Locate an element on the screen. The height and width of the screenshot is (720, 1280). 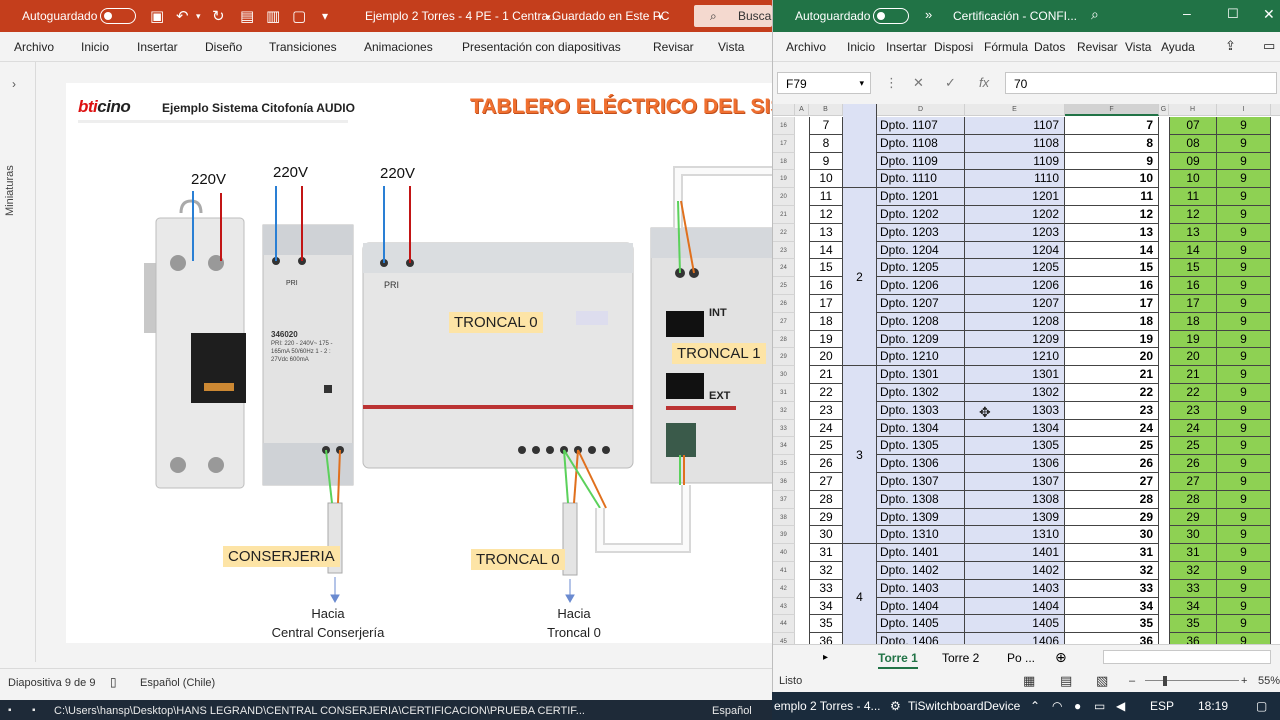
row-header: 32 is located at coordinates (784, 410).